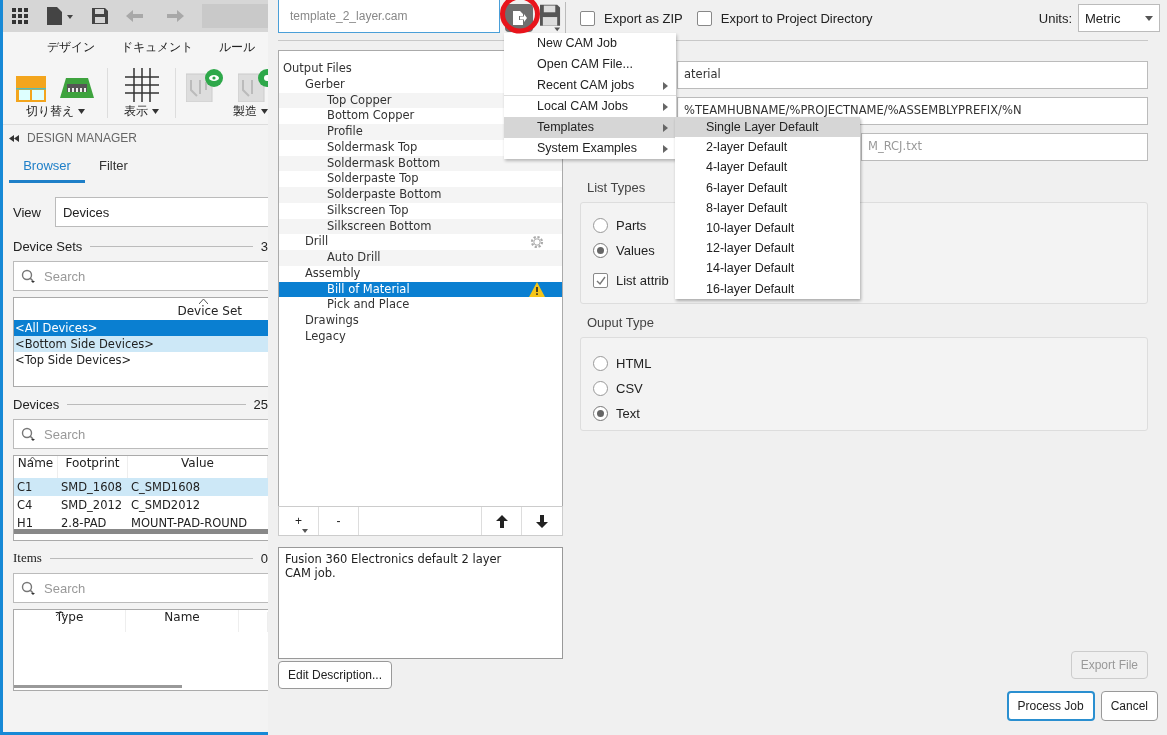  Describe the element at coordinates (616, 413) in the screenshot. I see `radio-option: Text` at that location.